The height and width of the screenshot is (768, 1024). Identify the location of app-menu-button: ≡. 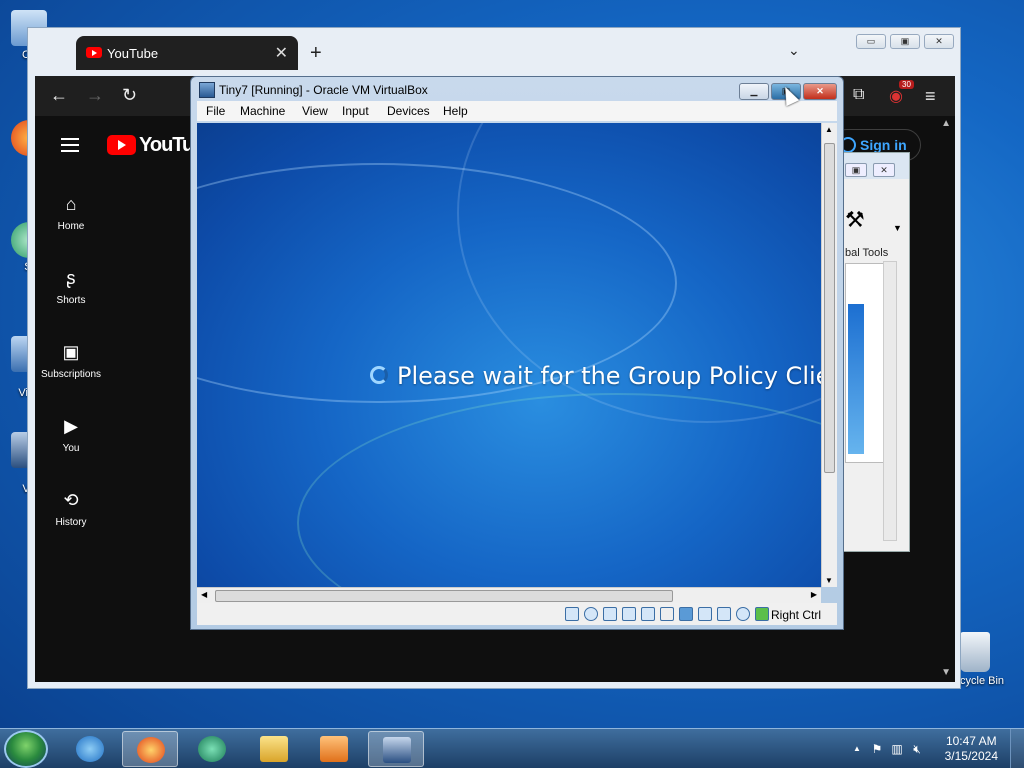
(930, 96).